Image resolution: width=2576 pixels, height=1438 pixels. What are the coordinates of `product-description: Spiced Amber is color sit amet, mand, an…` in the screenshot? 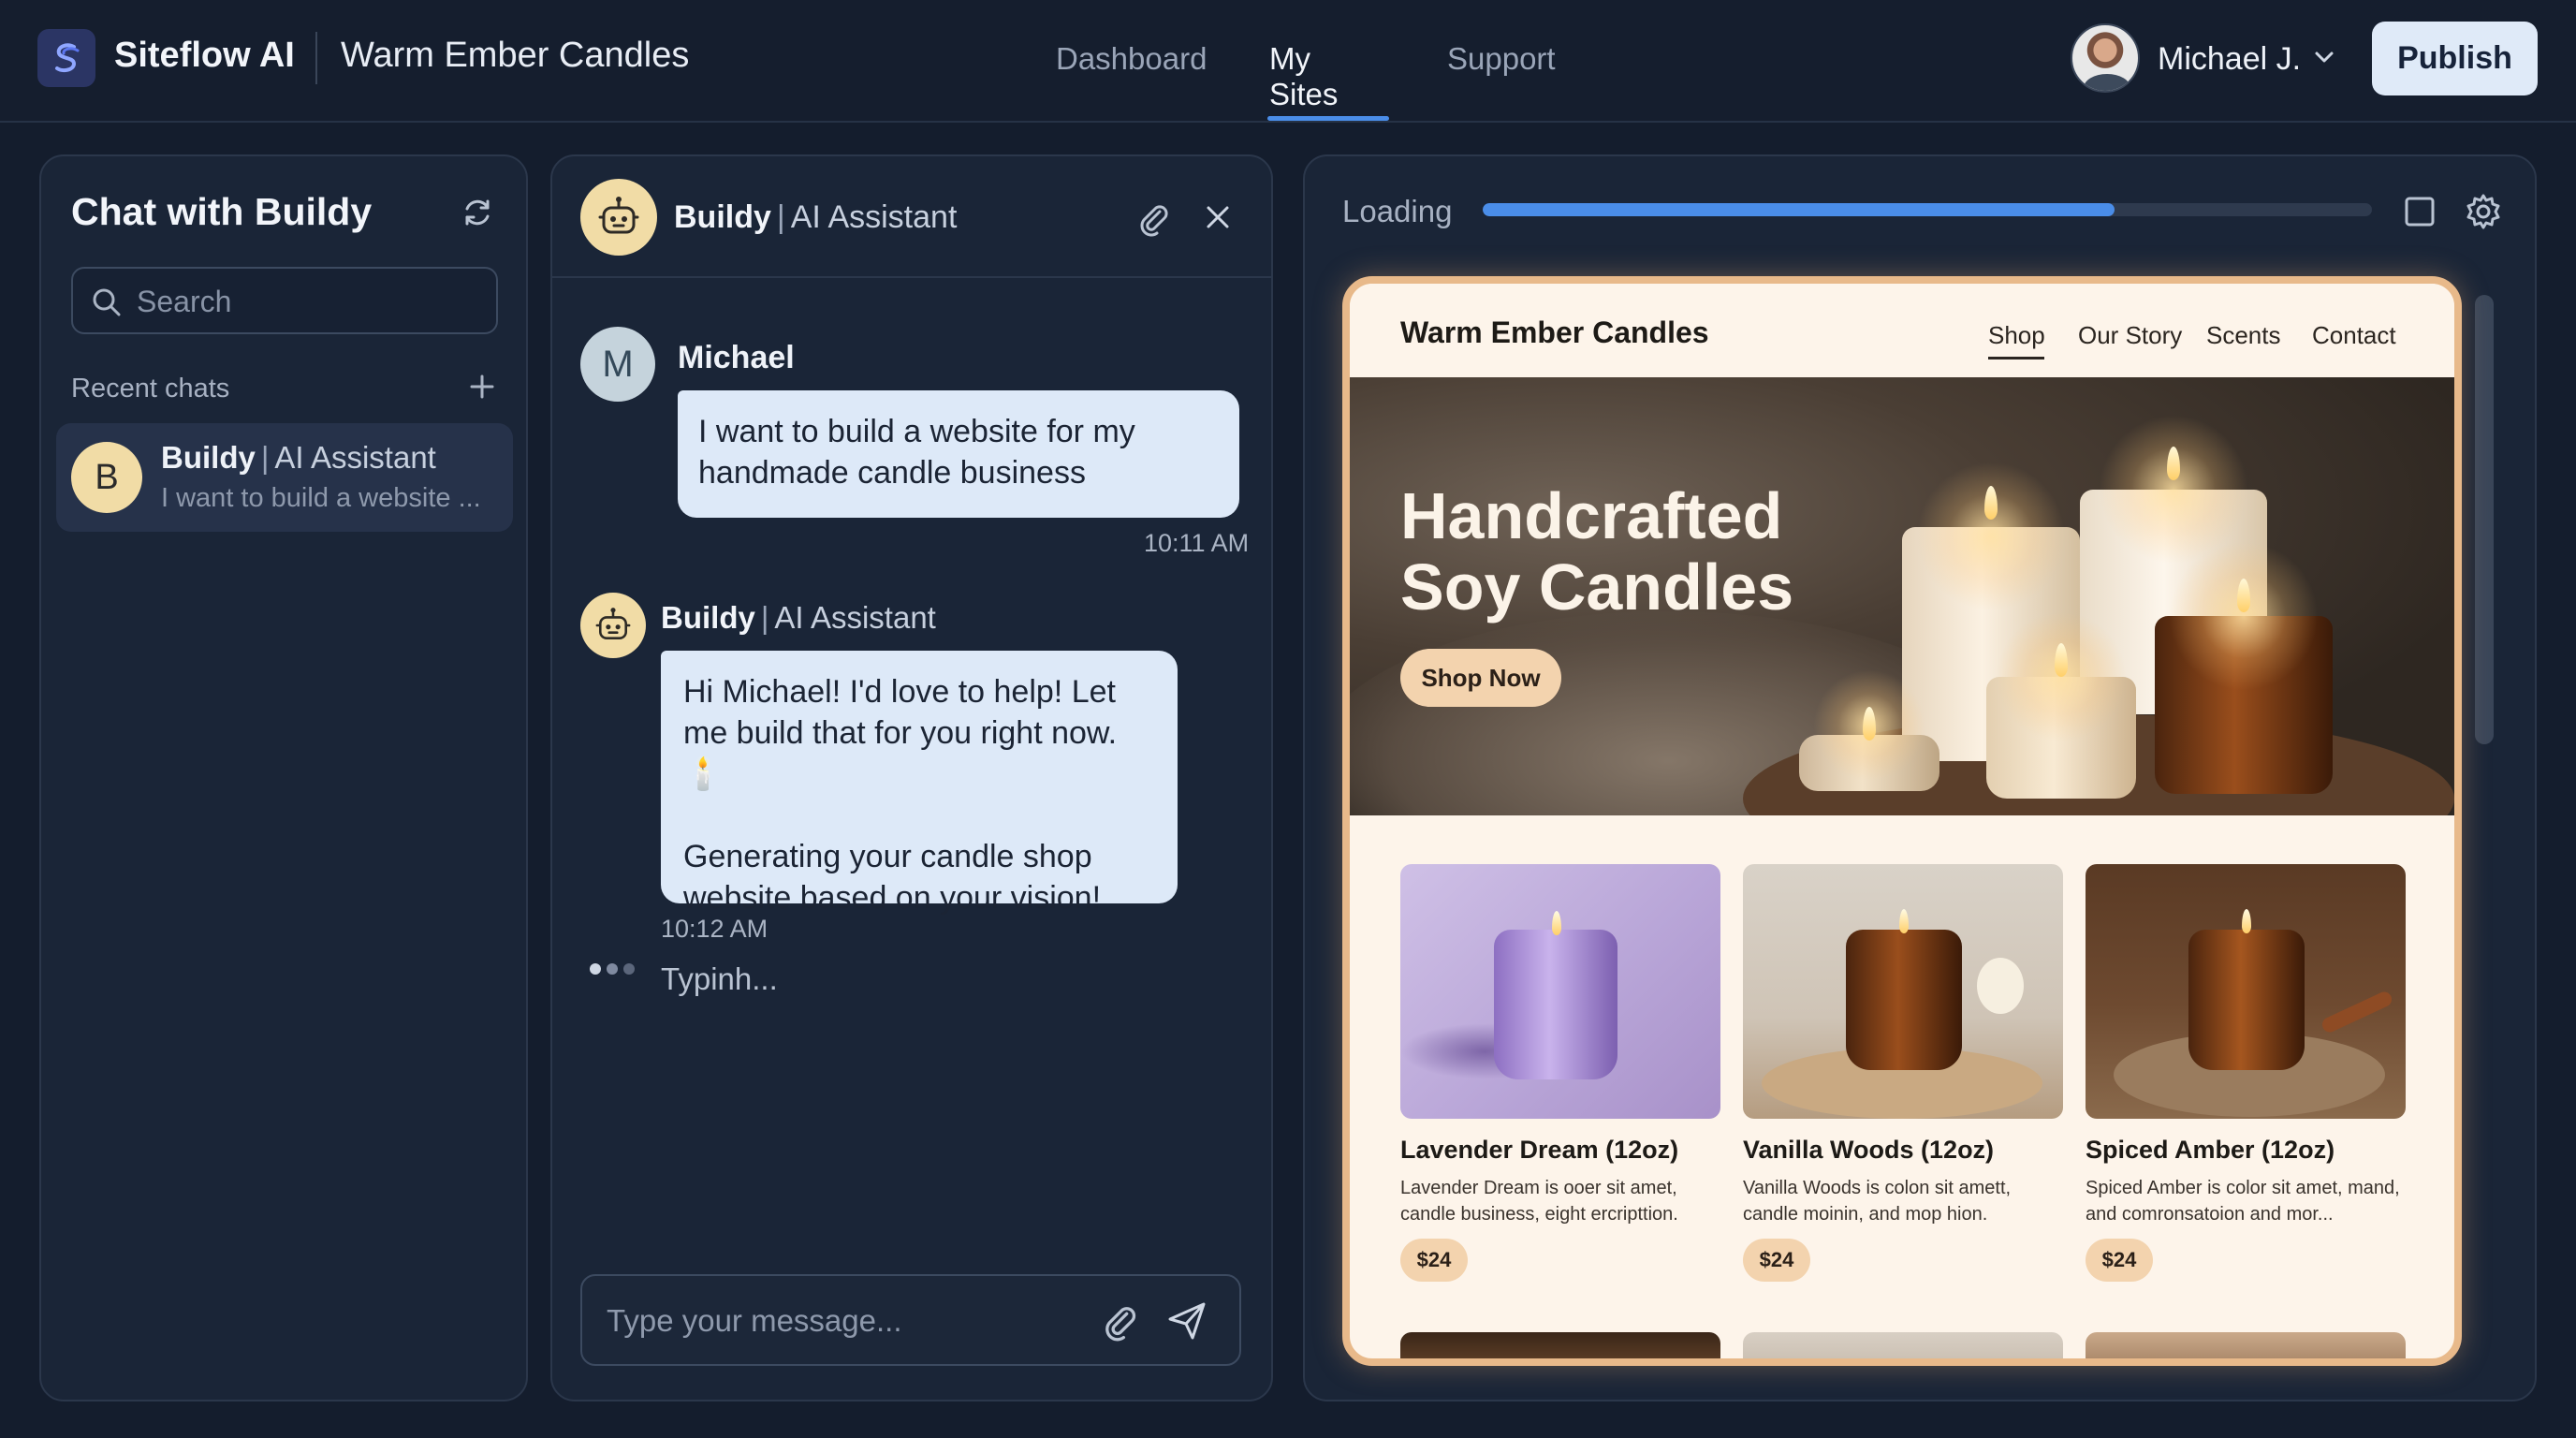 It's located at (2243, 1201).